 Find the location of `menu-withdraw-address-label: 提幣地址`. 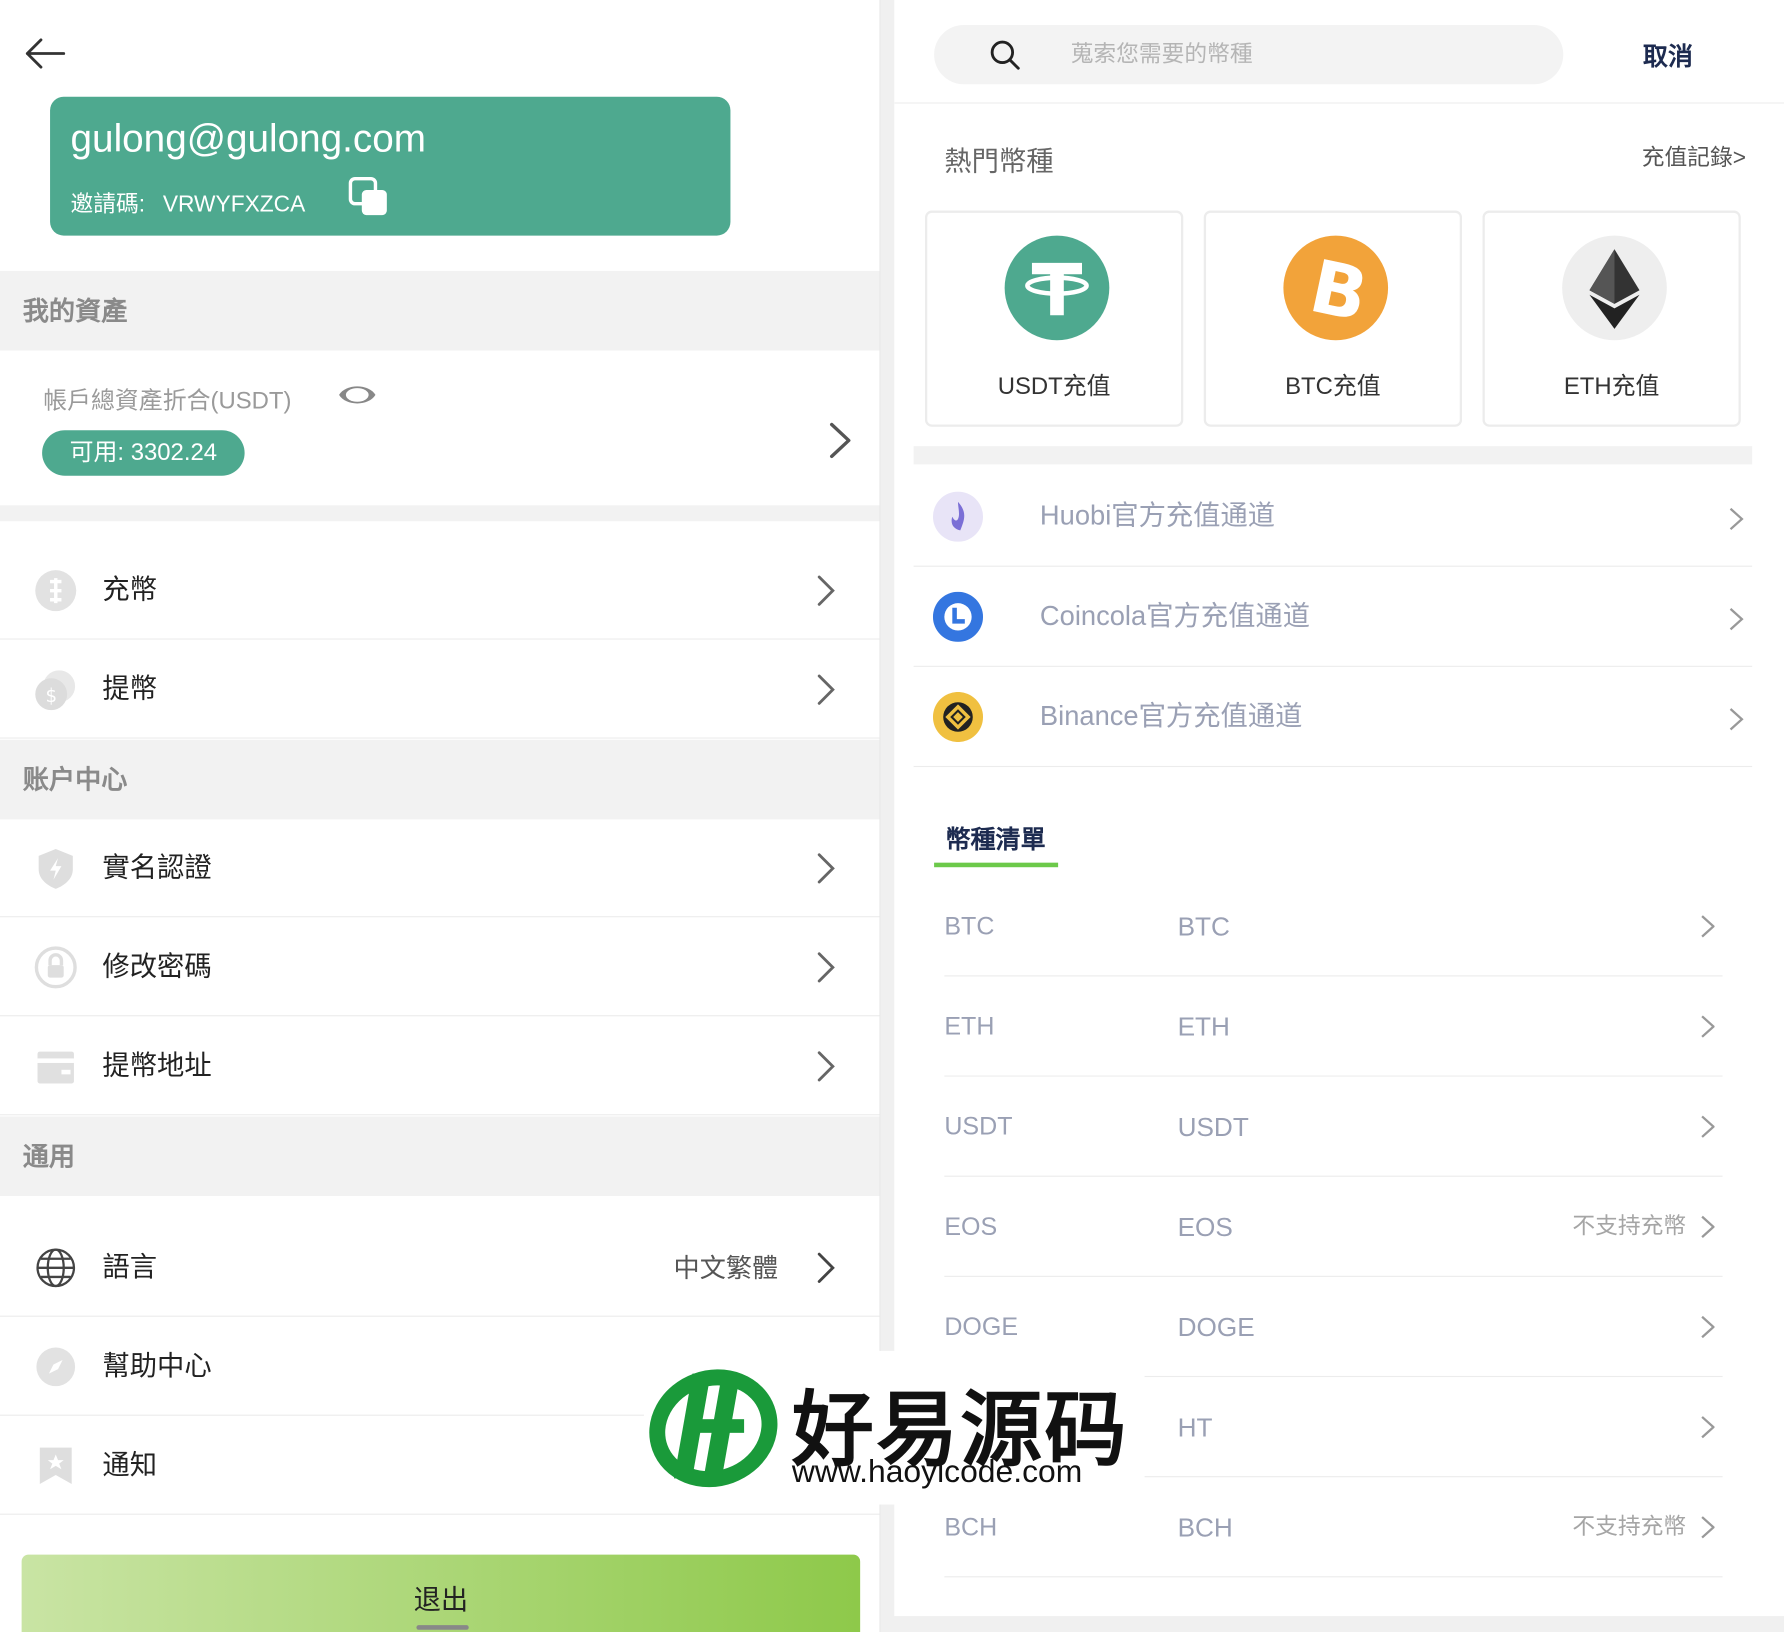

menu-withdraw-address-label: 提幣地址 is located at coordinates (157, 1066).